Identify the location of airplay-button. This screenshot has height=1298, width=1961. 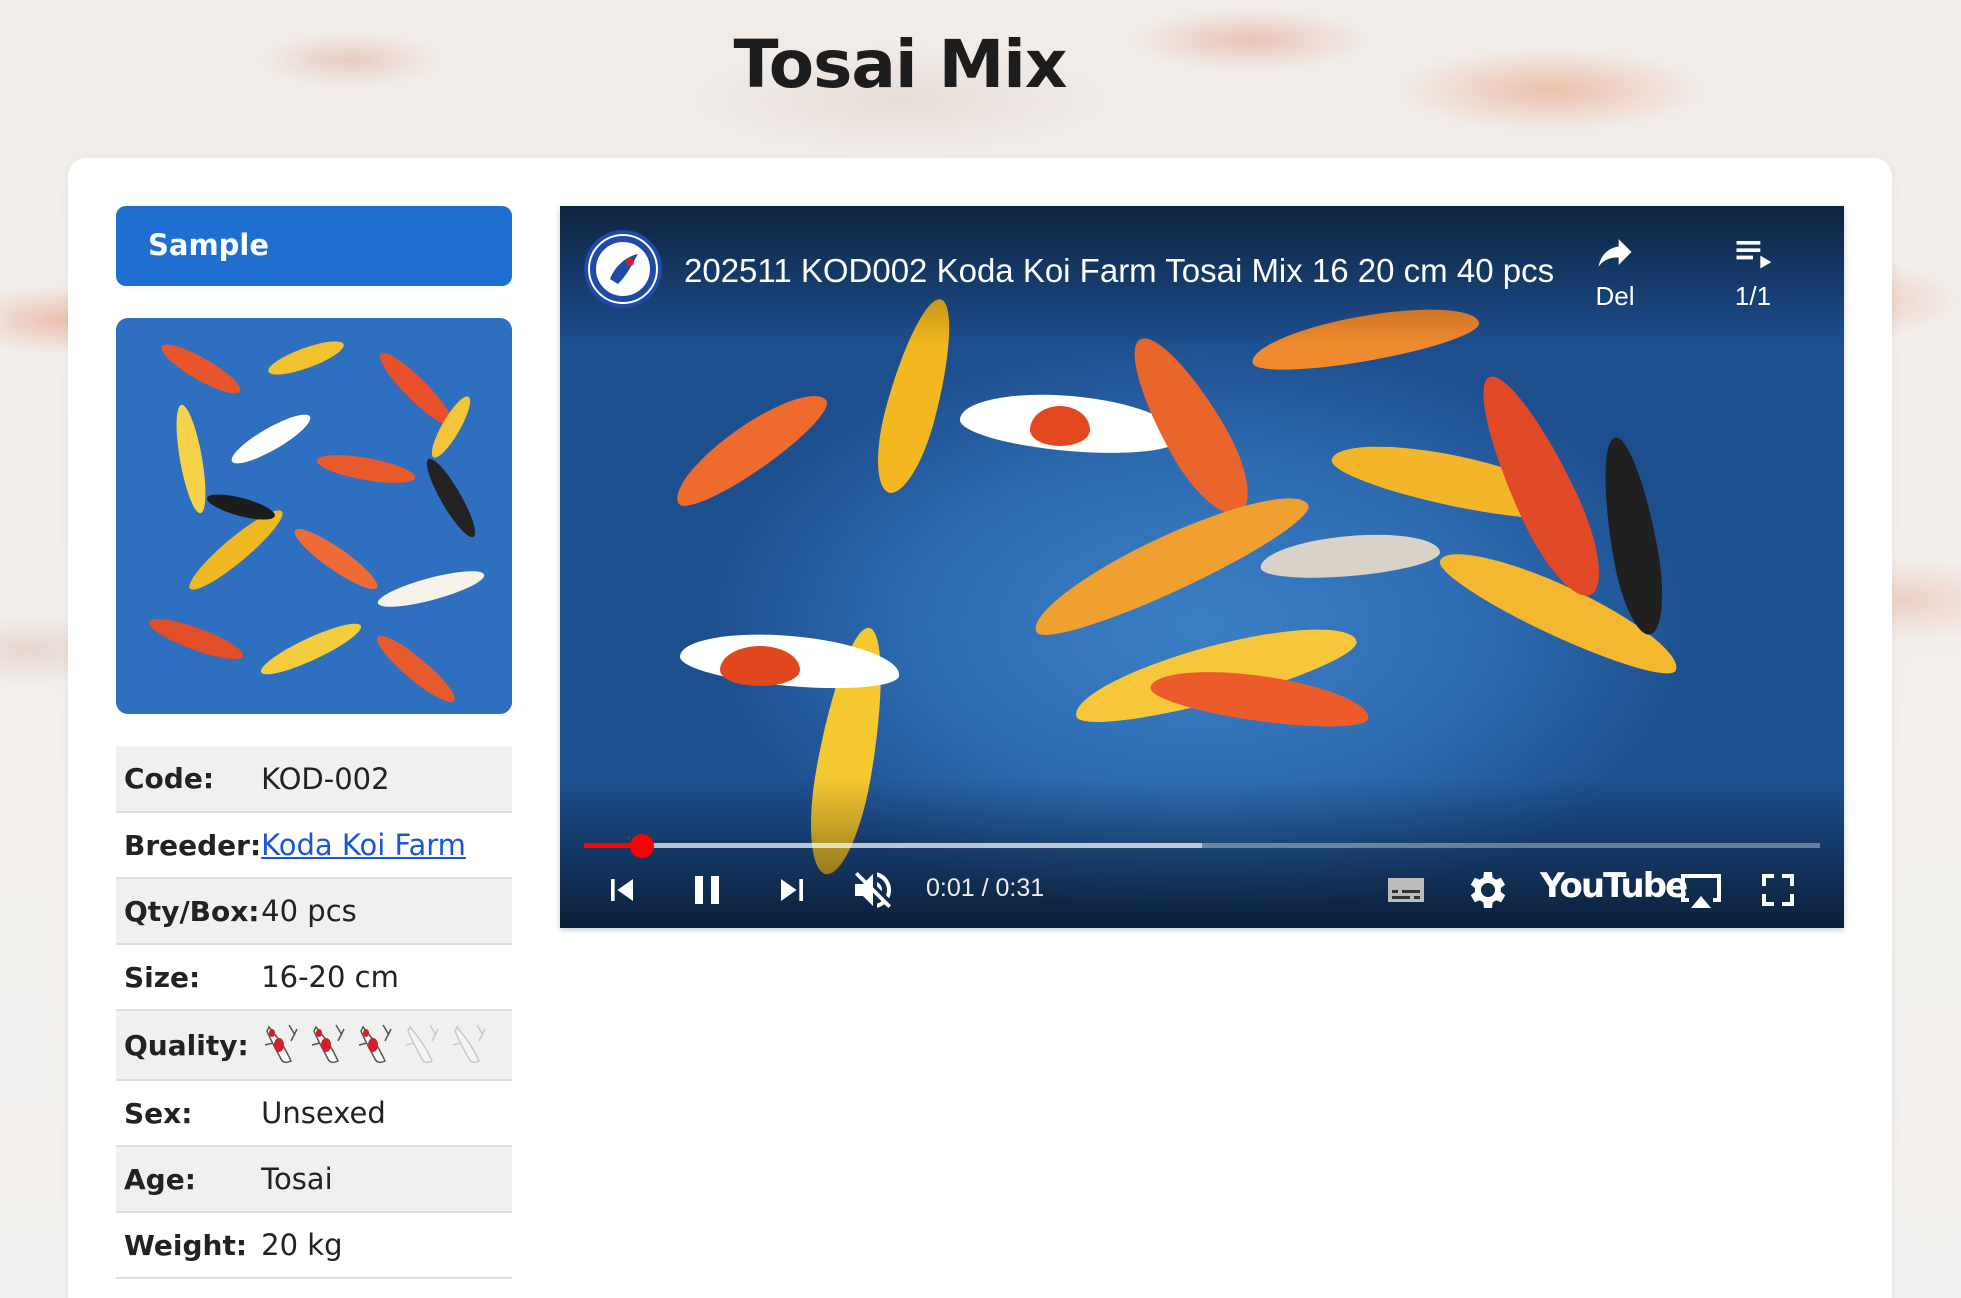
(1701, 890).